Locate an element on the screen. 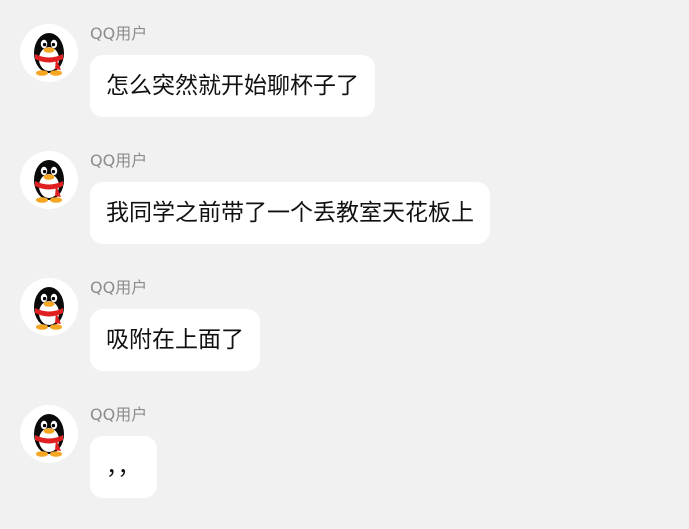 This screenshot has height=529, width=689. message-bubble: 吸附在上面了 is located at coordinates (175, 340).